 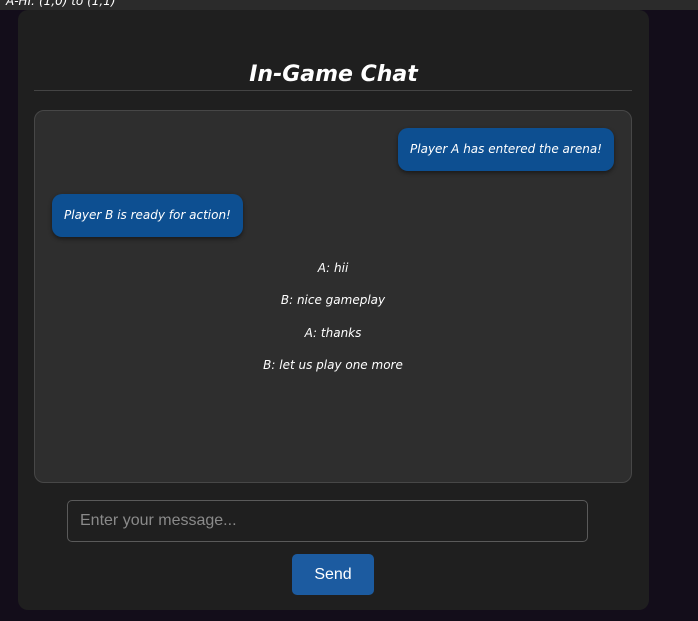 I want to click on title-divider, so click(x=333, y=90).